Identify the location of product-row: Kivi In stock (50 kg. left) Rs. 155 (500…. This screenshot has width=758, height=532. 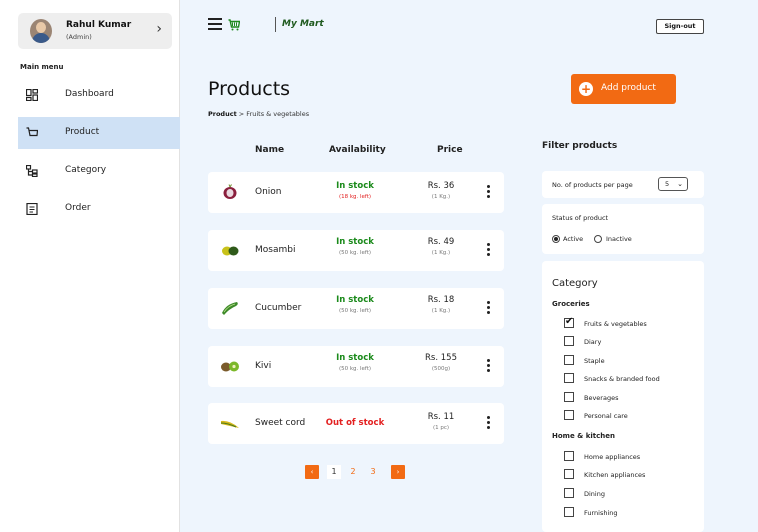
(356, 366).